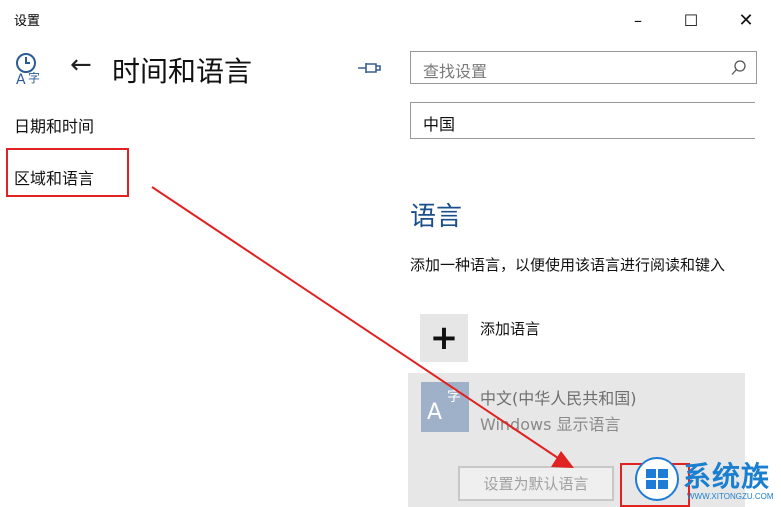  I want to click on watermark-text: 系统族, so click(727, 476).